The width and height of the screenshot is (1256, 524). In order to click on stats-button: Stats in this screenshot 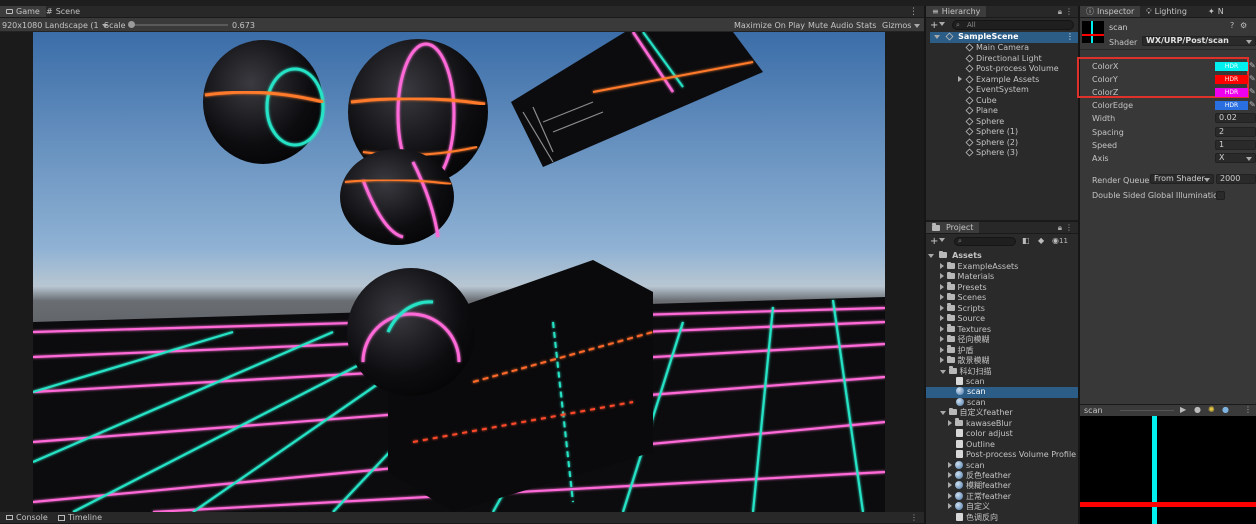, I will do `click(866, 25)`.